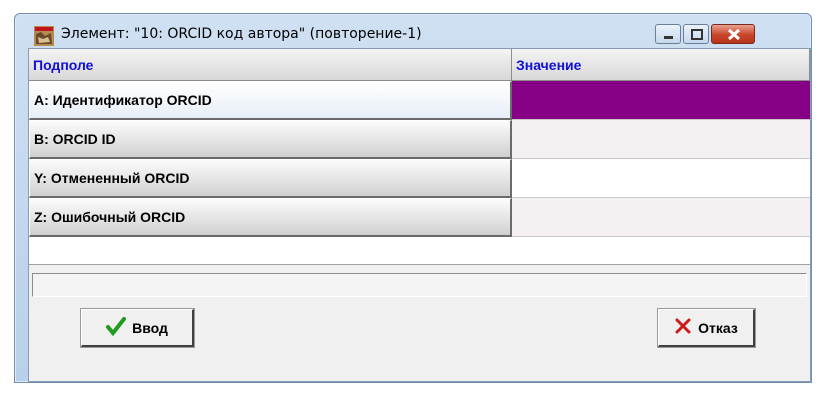 The image size is (826, 396). What do you see at coordinates (661, 65) in the screenshot?
I see `column-header-value: Значение` at bounding box center [661, 65].